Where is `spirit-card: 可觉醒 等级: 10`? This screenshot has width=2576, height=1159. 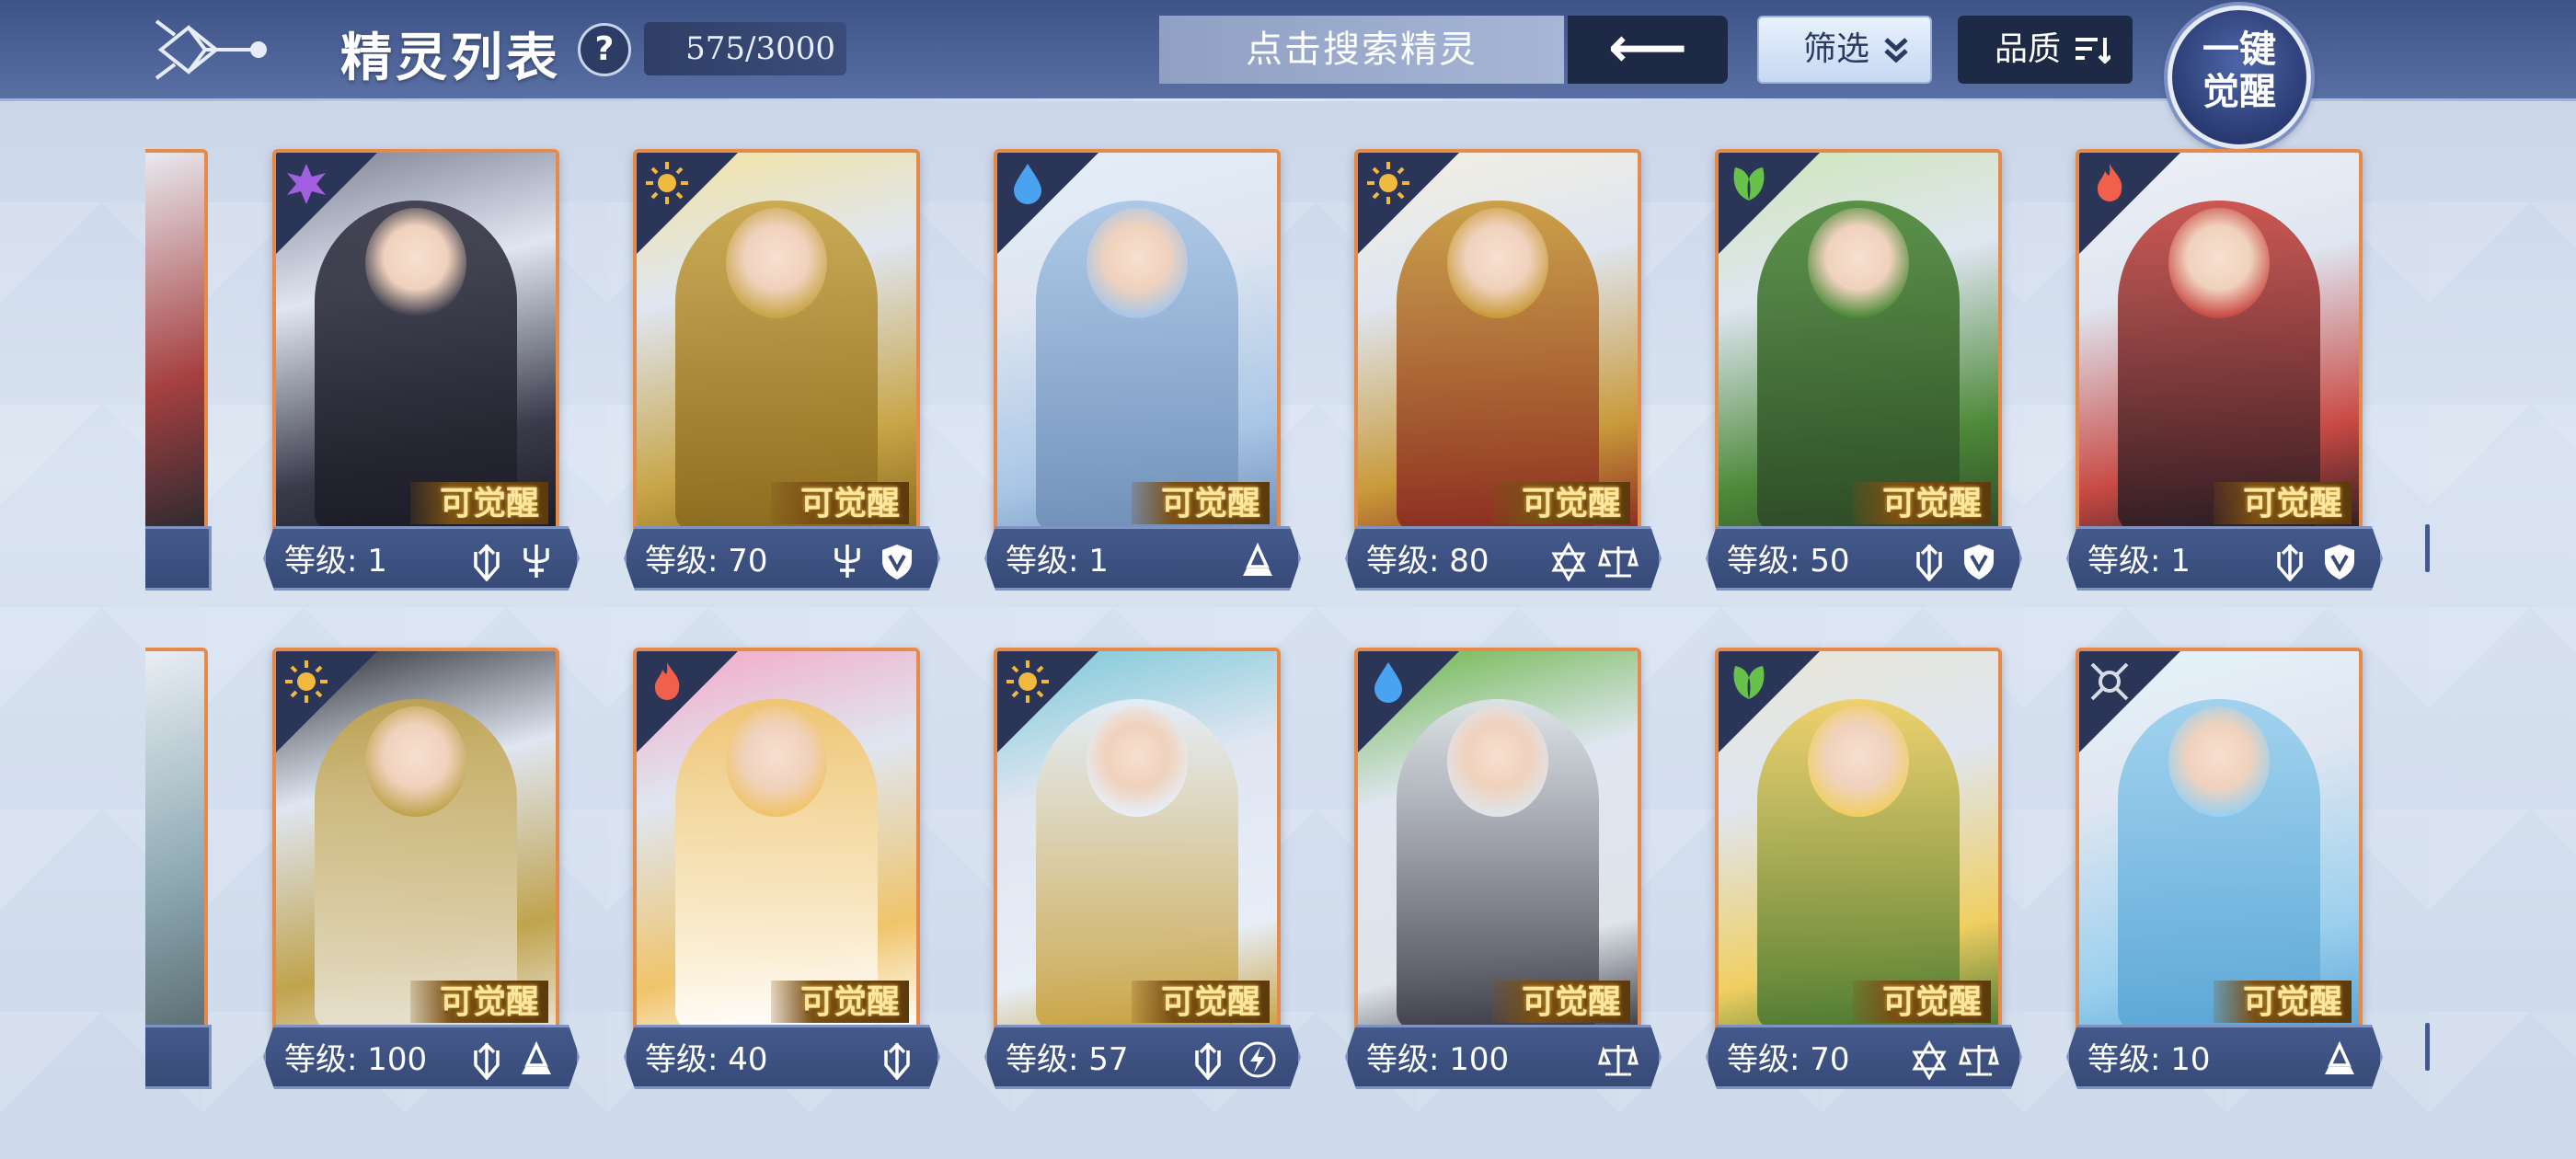 spirit-card: 可觉醒 等级: 10 is located at coordinates (2224, 872).